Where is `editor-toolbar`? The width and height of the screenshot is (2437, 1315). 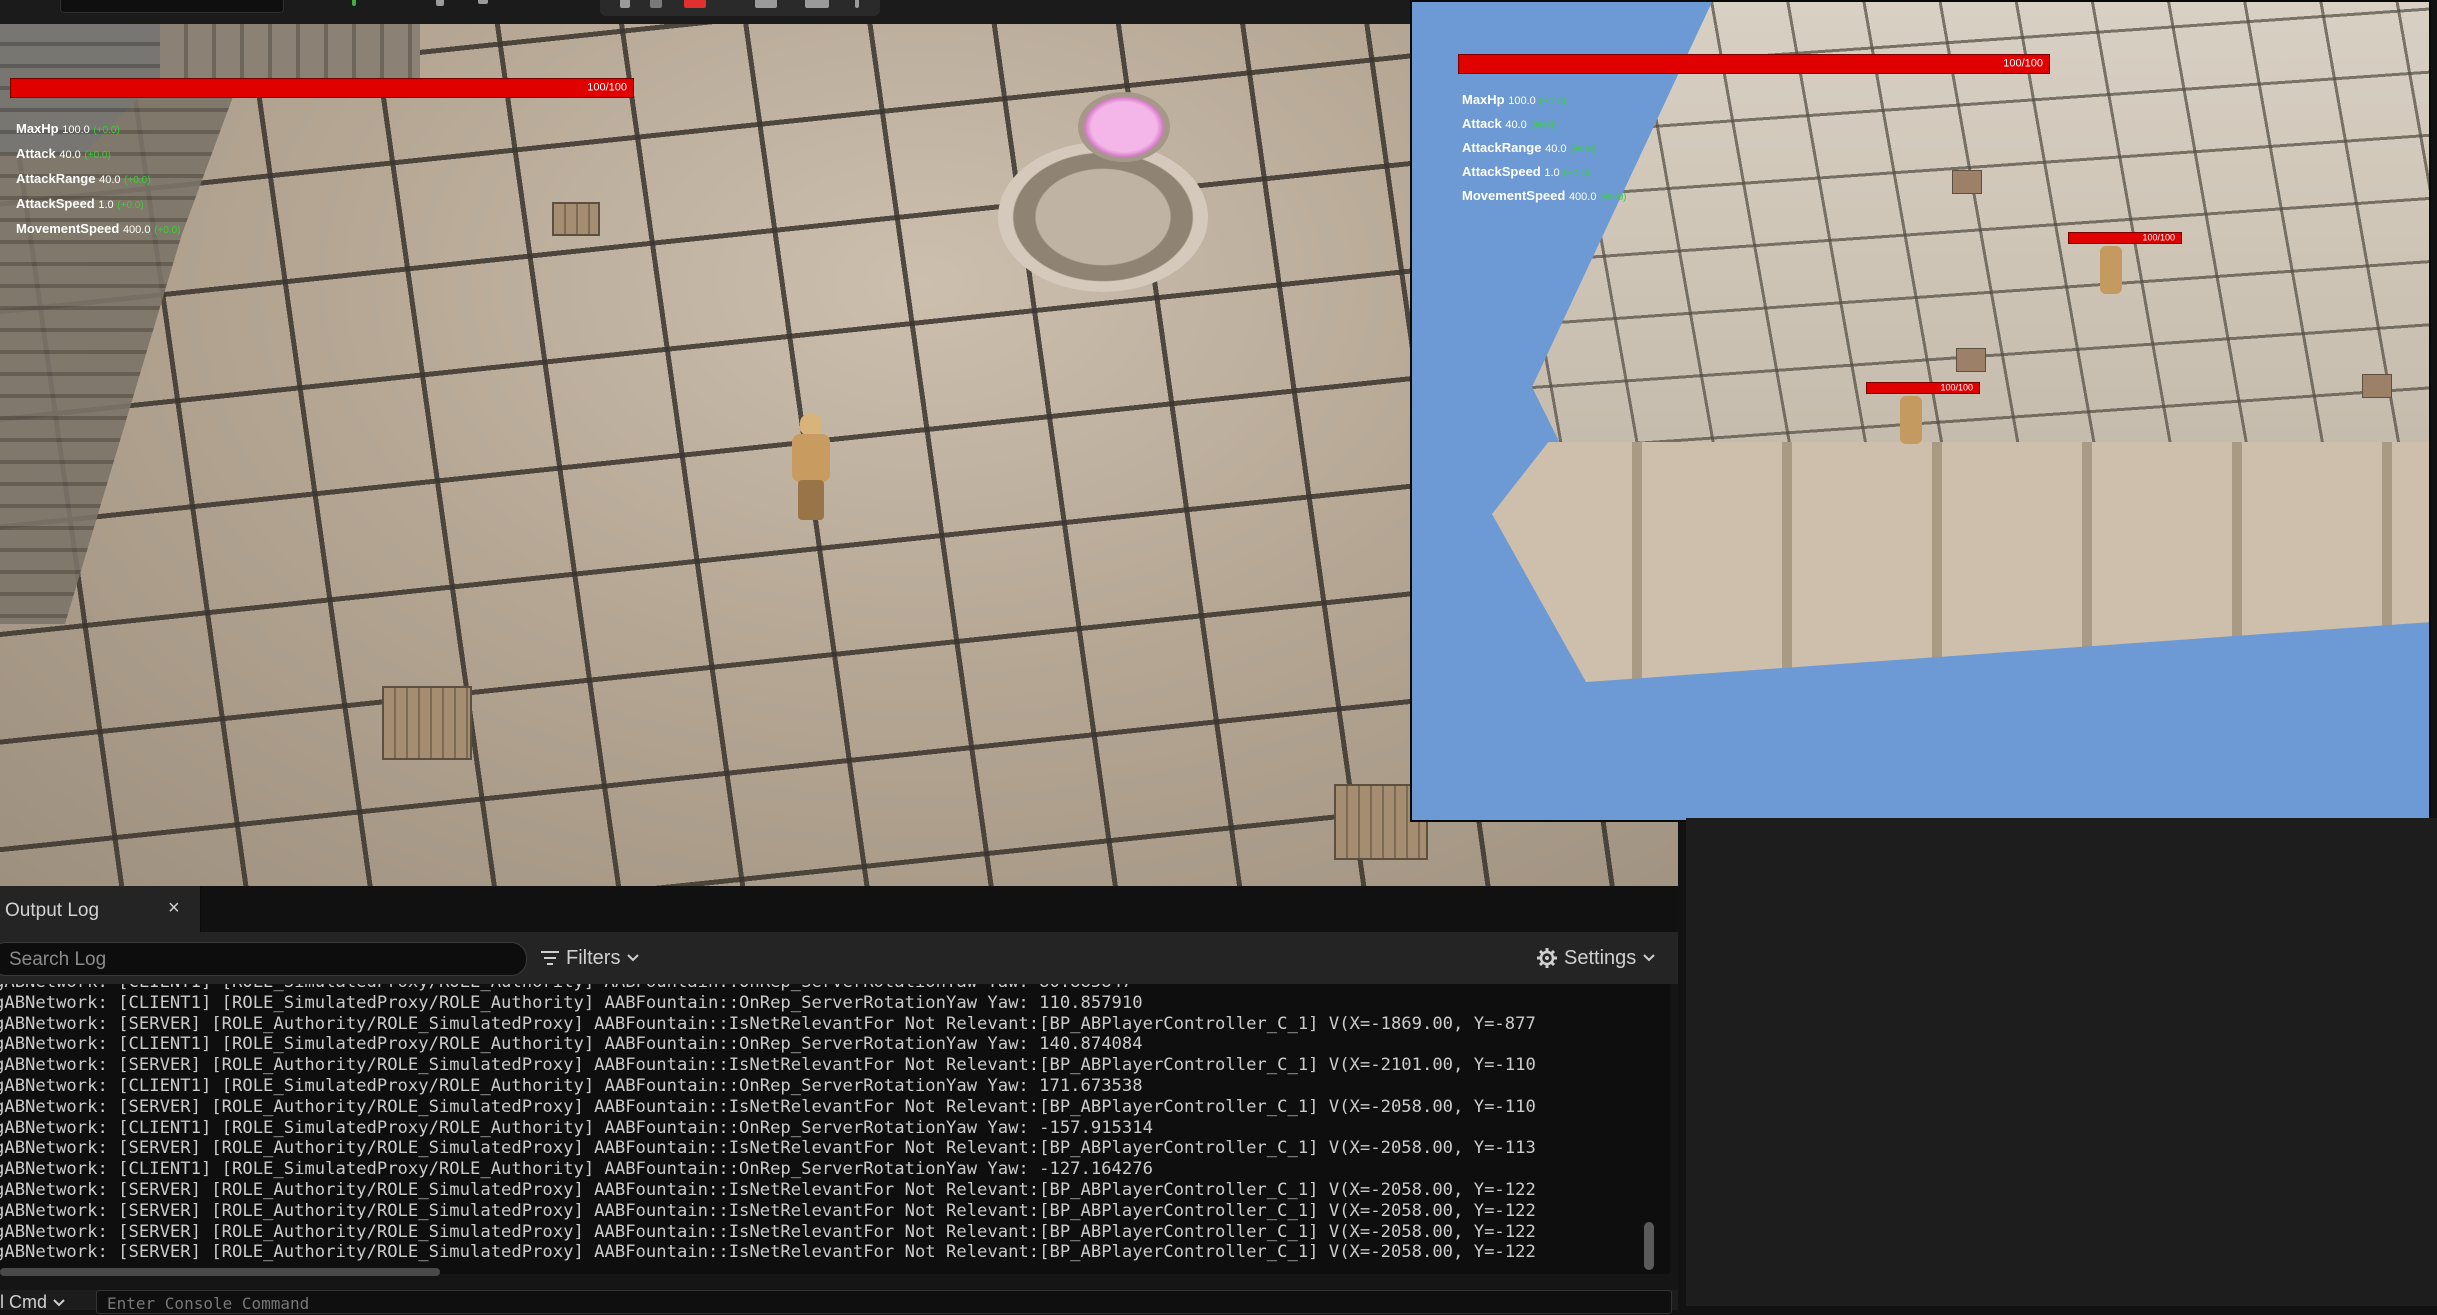
editor-toolbar is located at coordinates (705, 12).